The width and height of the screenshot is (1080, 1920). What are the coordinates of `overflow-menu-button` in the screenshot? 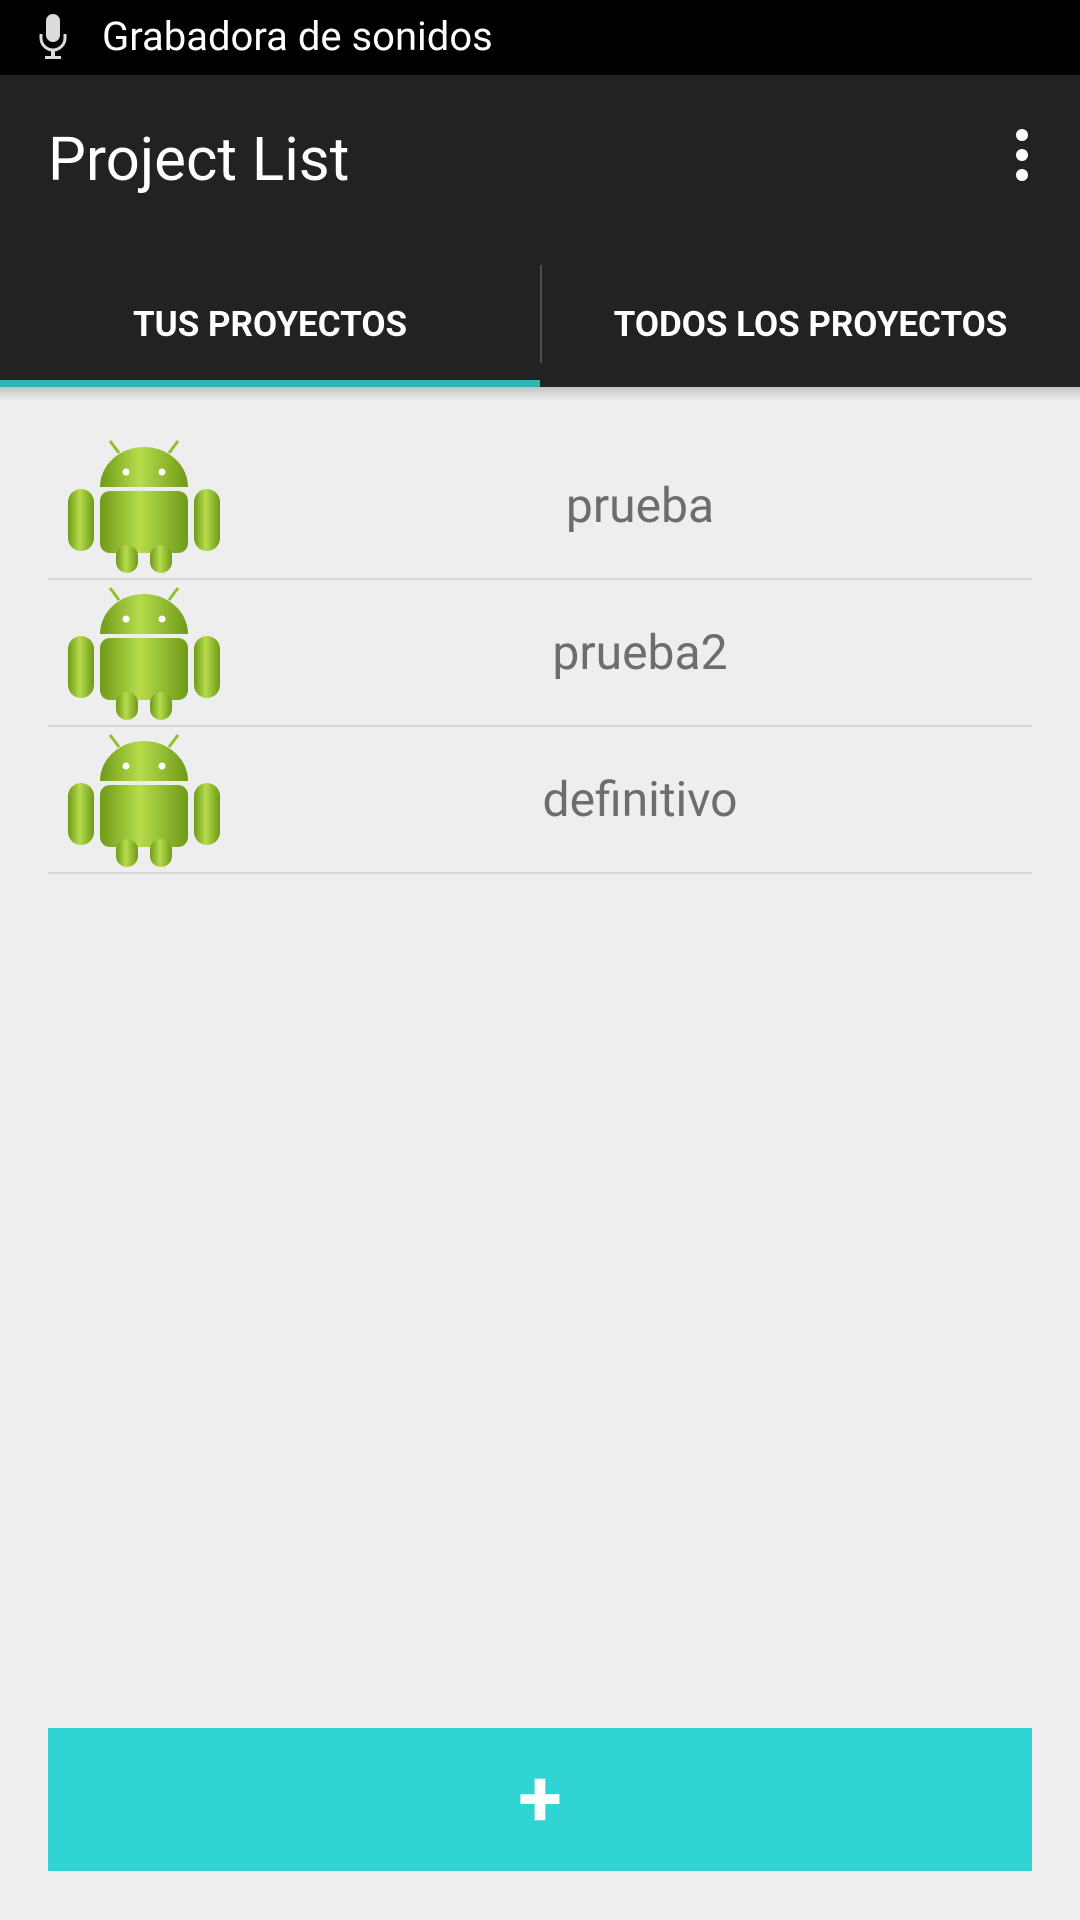 It's located at (1022, 155).